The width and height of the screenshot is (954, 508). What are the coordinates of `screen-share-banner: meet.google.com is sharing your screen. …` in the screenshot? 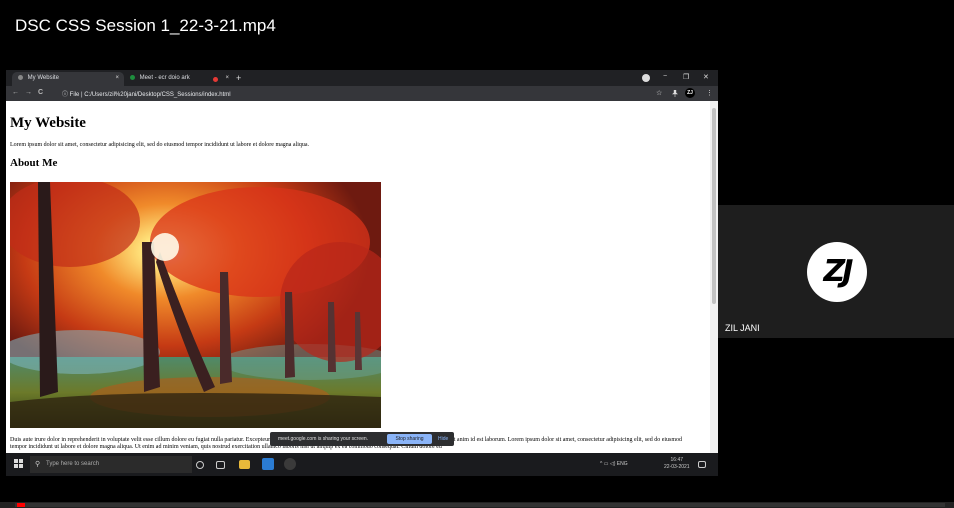 It's located at (362, 439).